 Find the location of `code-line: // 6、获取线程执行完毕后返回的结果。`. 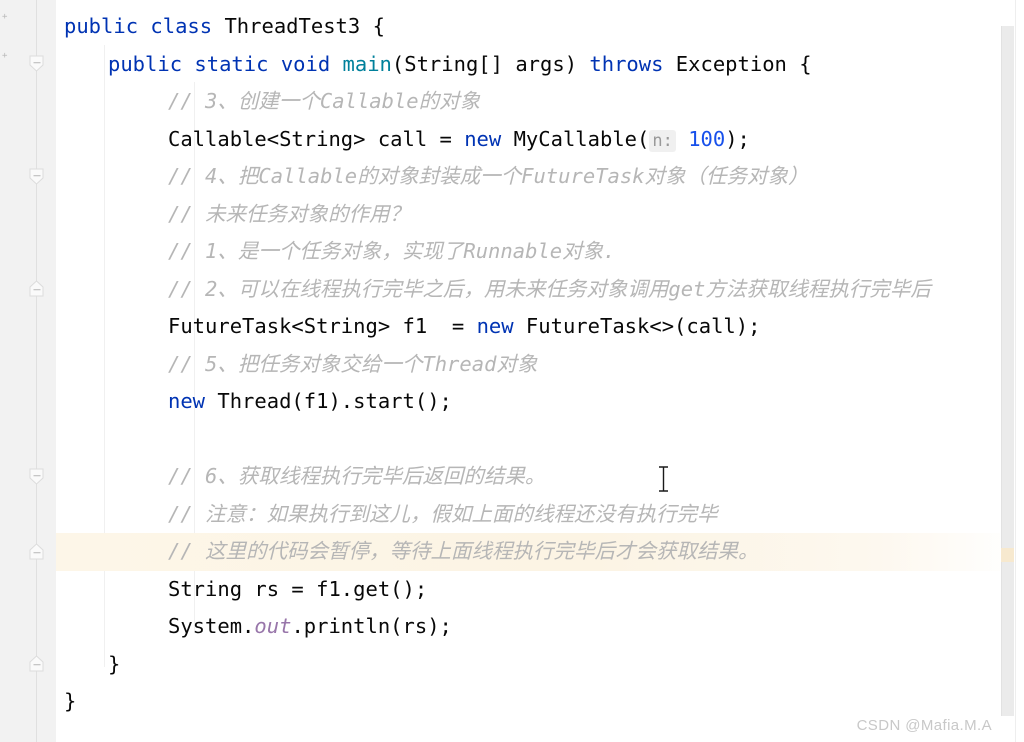

code-line: // 6、获取线程执行完毕后返回的结果。 is located at coordinates (540, 477).